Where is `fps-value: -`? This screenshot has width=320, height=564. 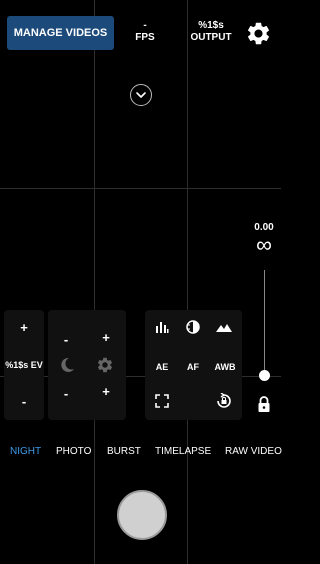
fps-value: - is located at coordinates (145, 25).